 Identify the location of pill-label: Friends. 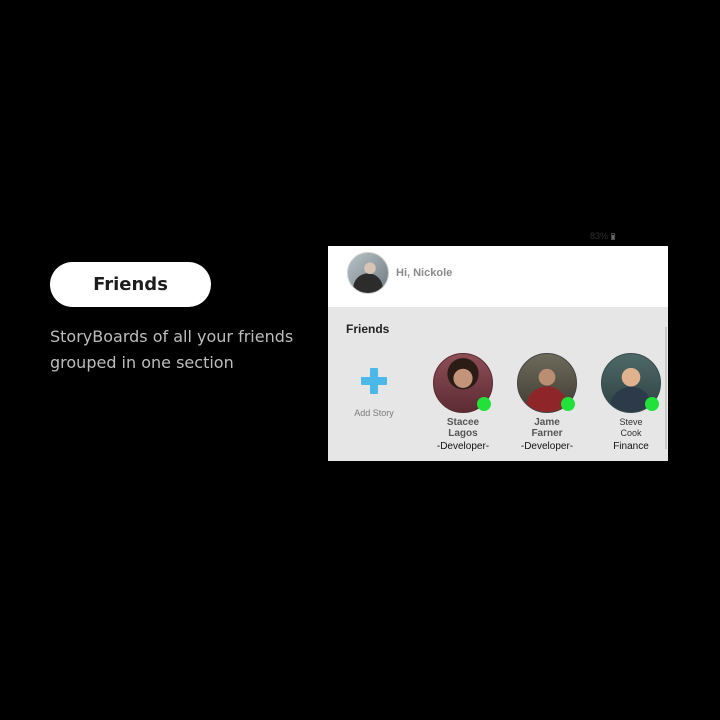
(130, 284).